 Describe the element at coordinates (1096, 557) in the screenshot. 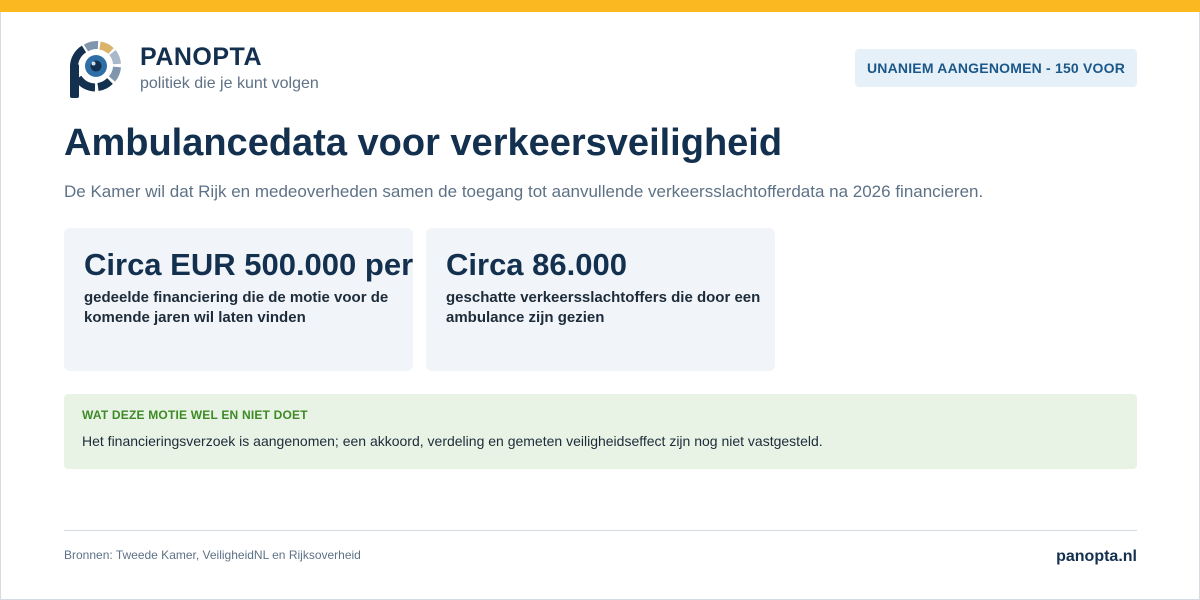

I see `footer-site-link: panopta.nl` at that location.